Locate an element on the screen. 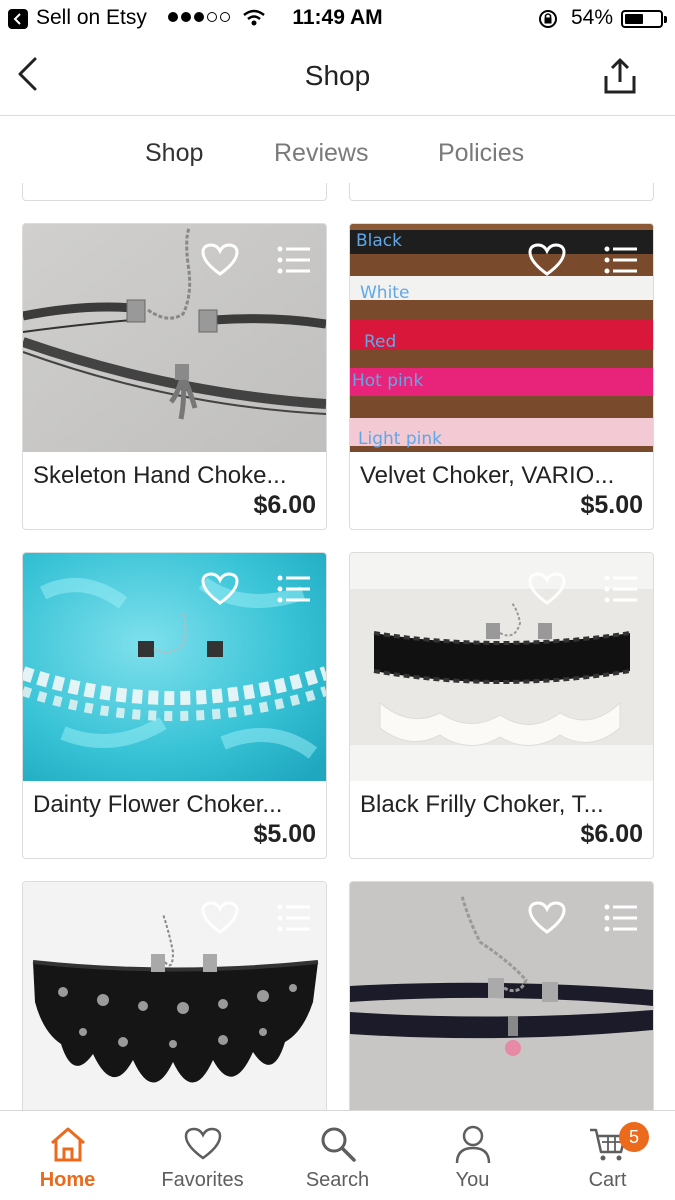  nav-bar: Shop is located at coordinates (337, 77).